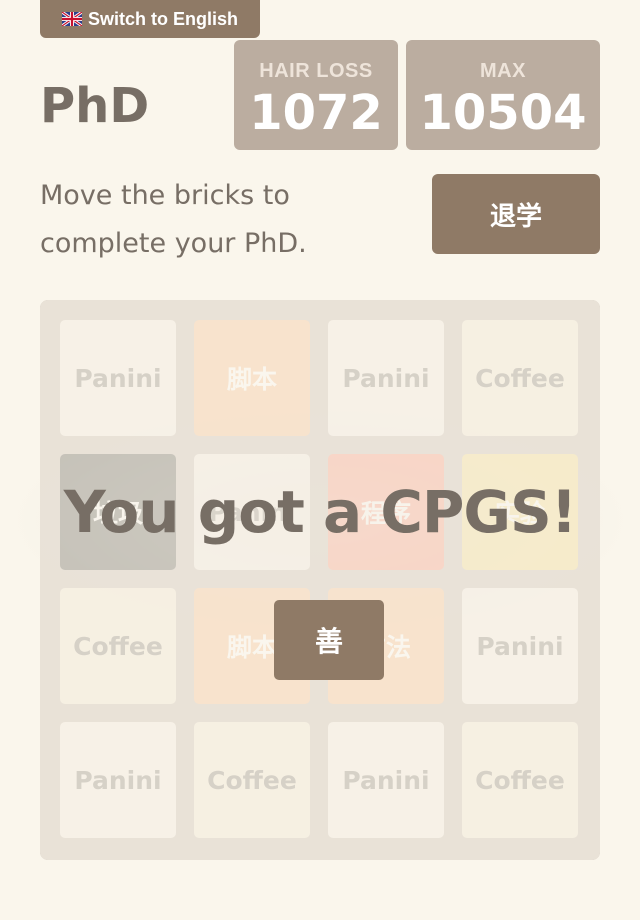 This screenshot has width=640, height=920. What do you see at coordinates (503, 113) in the screenshot?
I see `best-score-value: 10504` at bounding box center [503, 113].